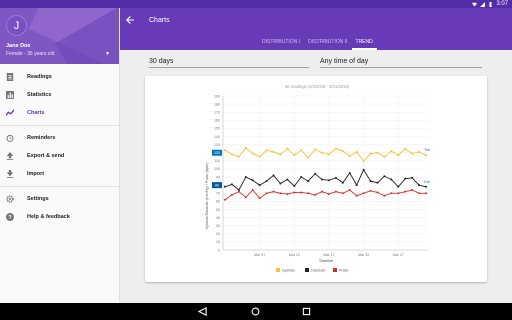 The width and height of the screenshot is (512, 320). What do you see at coordinates (427, 182) in the screenshot?
I see `series-end-label: Dia` at bounding box center [427, 182].